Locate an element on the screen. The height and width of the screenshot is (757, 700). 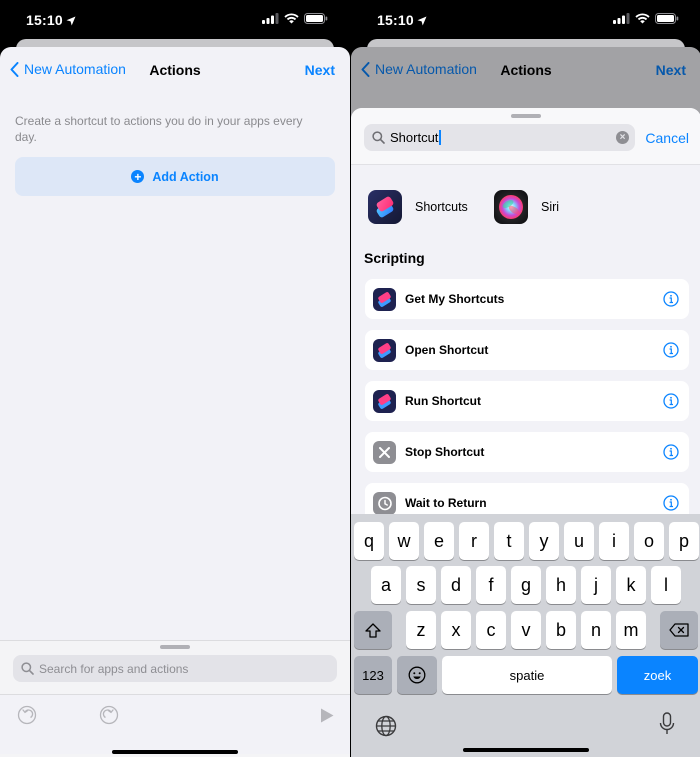
key-o: o is located at coordinates (649, 541).